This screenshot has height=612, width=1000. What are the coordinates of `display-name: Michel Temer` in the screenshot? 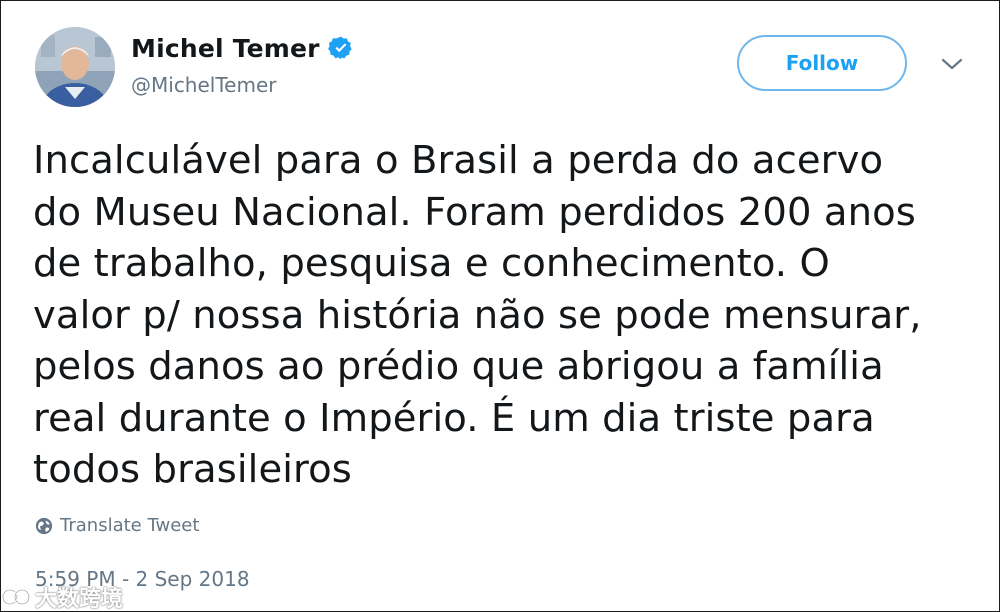 It's located at (225, 48).